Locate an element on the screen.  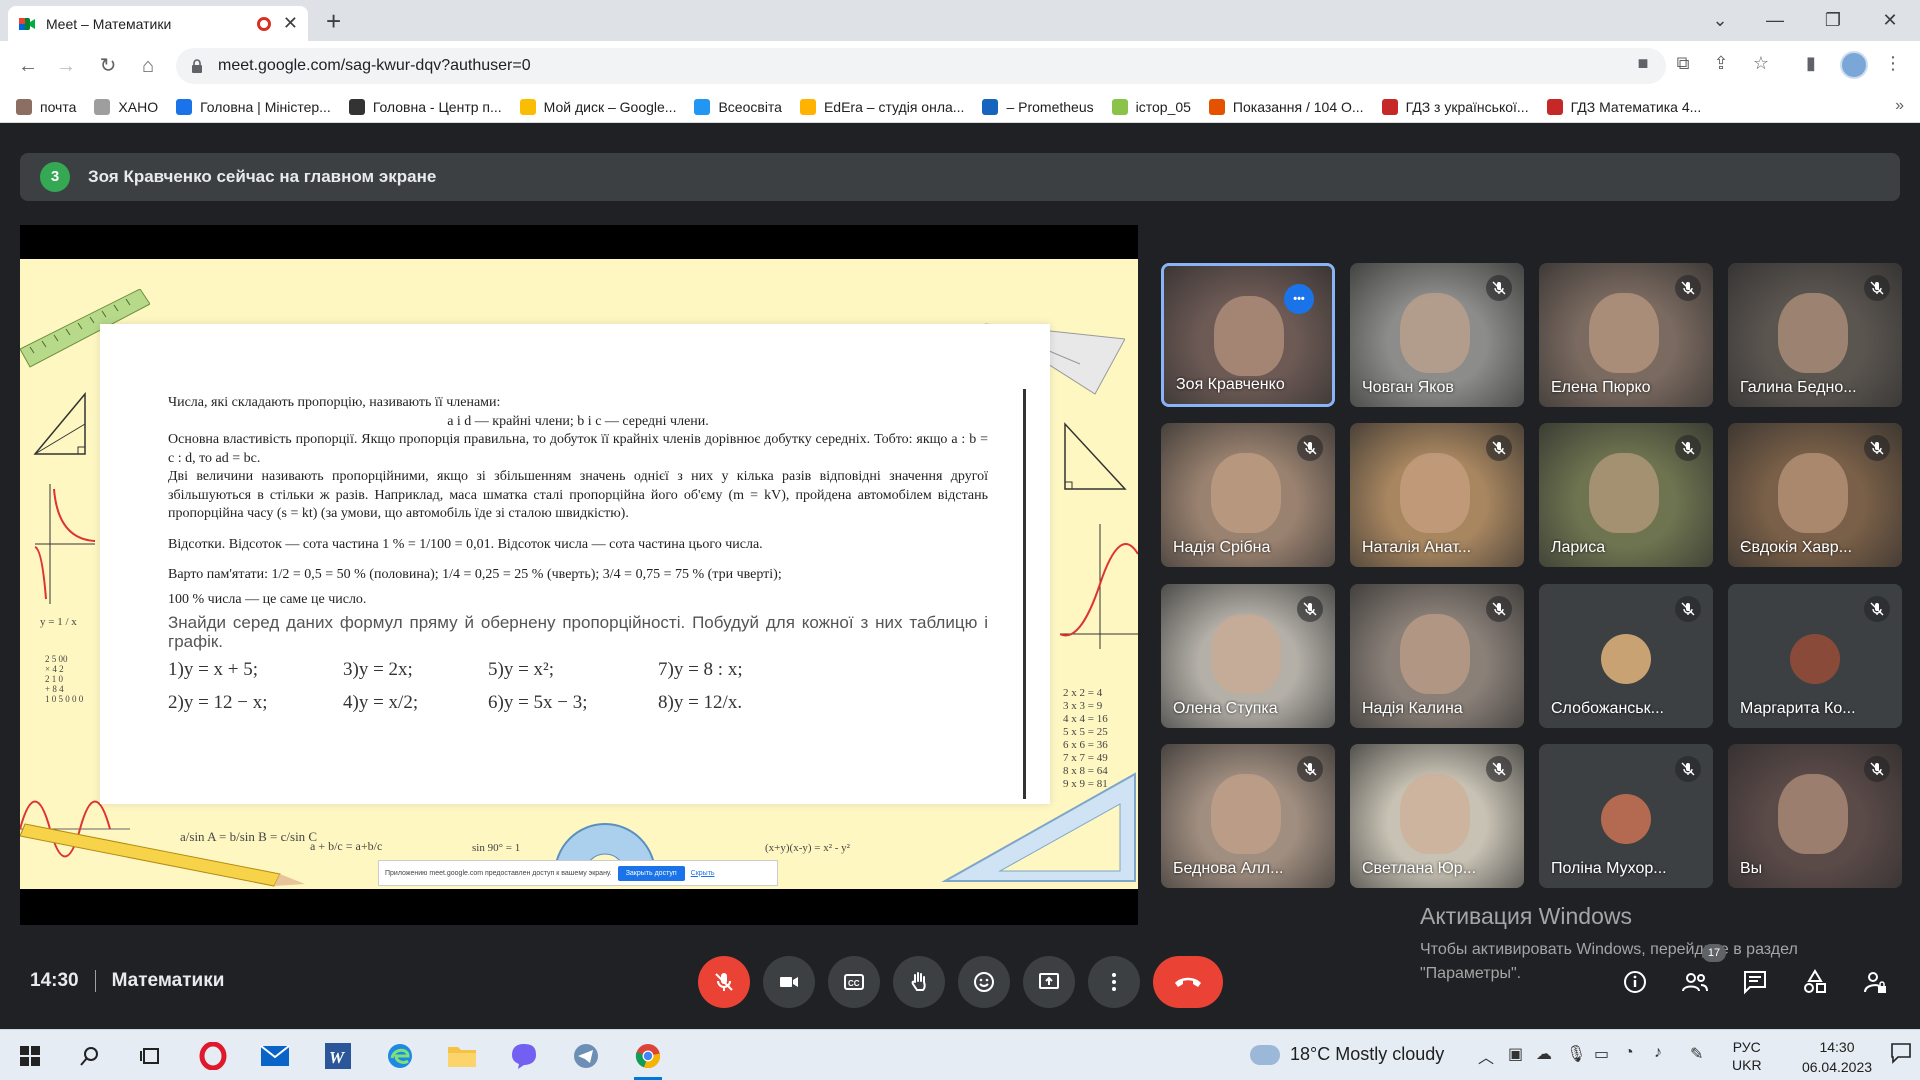
mic-off-button is located at coordinates (724, 982).